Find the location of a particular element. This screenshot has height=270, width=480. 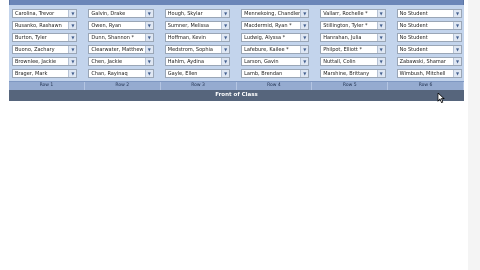

seat-select: Lafebure, Kailee * ▼ is located at coordinates (275, 49).